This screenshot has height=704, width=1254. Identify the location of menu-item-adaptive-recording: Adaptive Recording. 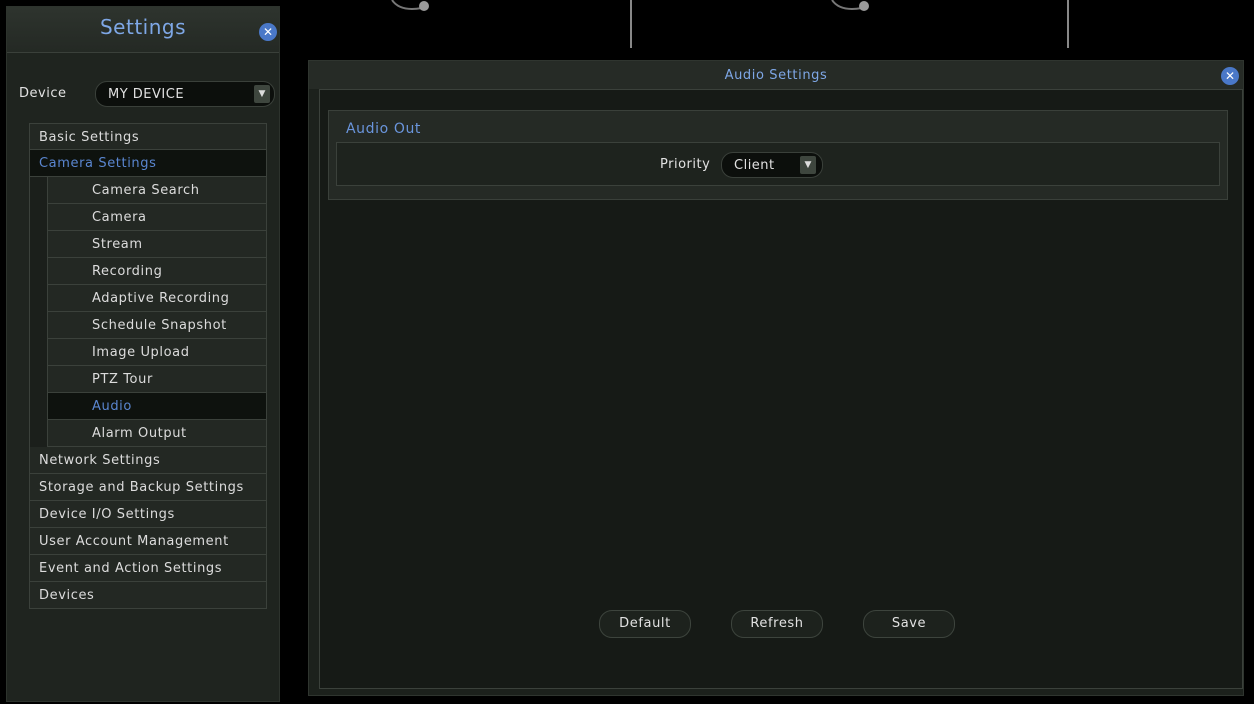
(157, 298).